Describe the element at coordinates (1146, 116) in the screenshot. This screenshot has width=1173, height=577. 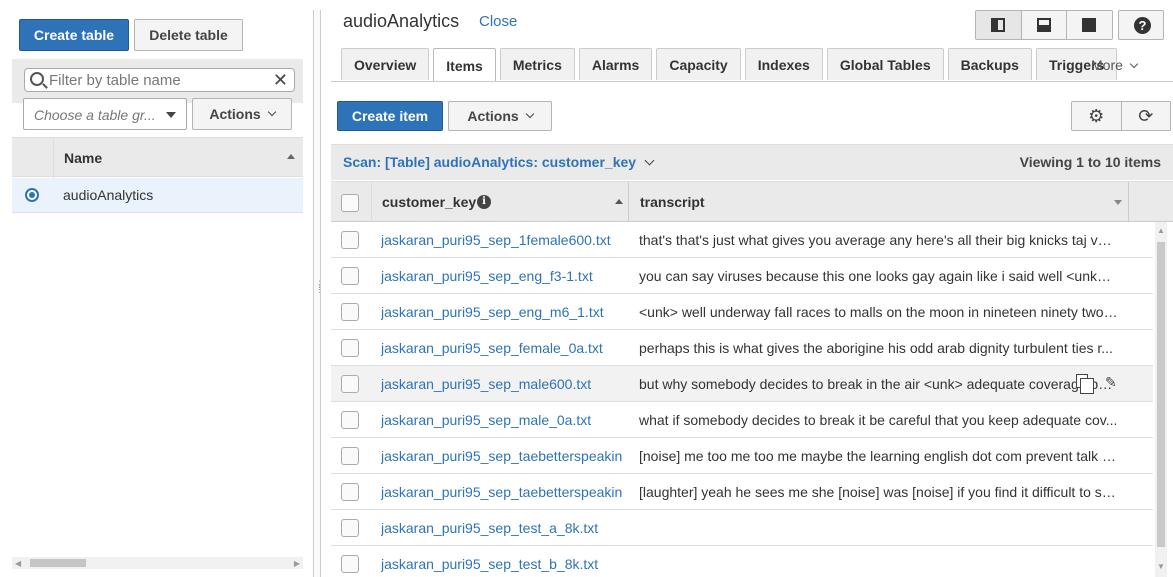
I see `refresh-button: ⟳` at that location.